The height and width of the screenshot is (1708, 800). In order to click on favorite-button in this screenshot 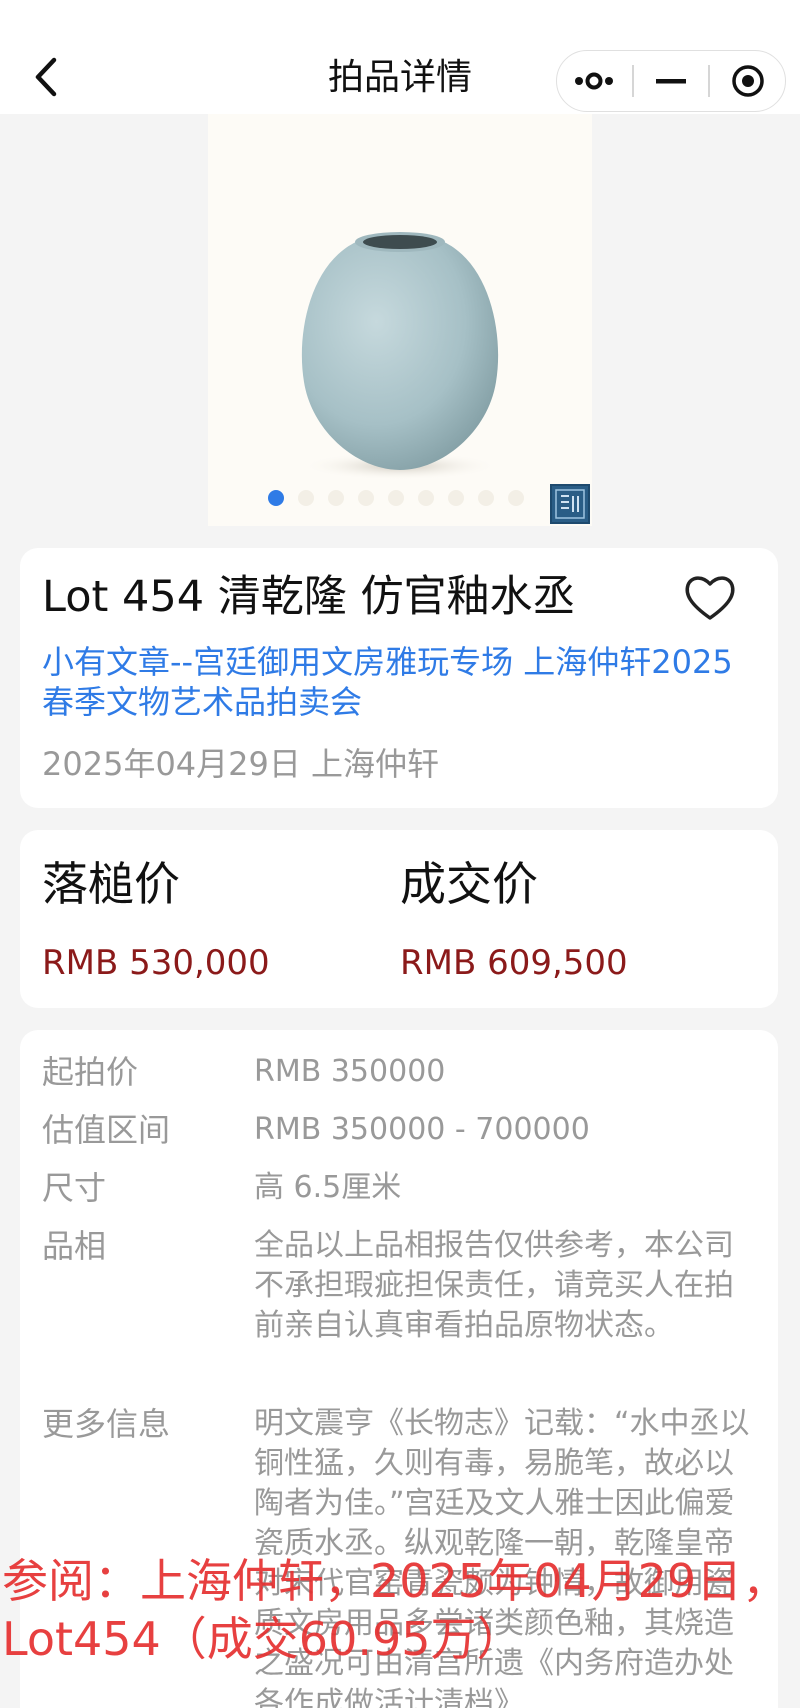, I will do `click(710, 598)`.